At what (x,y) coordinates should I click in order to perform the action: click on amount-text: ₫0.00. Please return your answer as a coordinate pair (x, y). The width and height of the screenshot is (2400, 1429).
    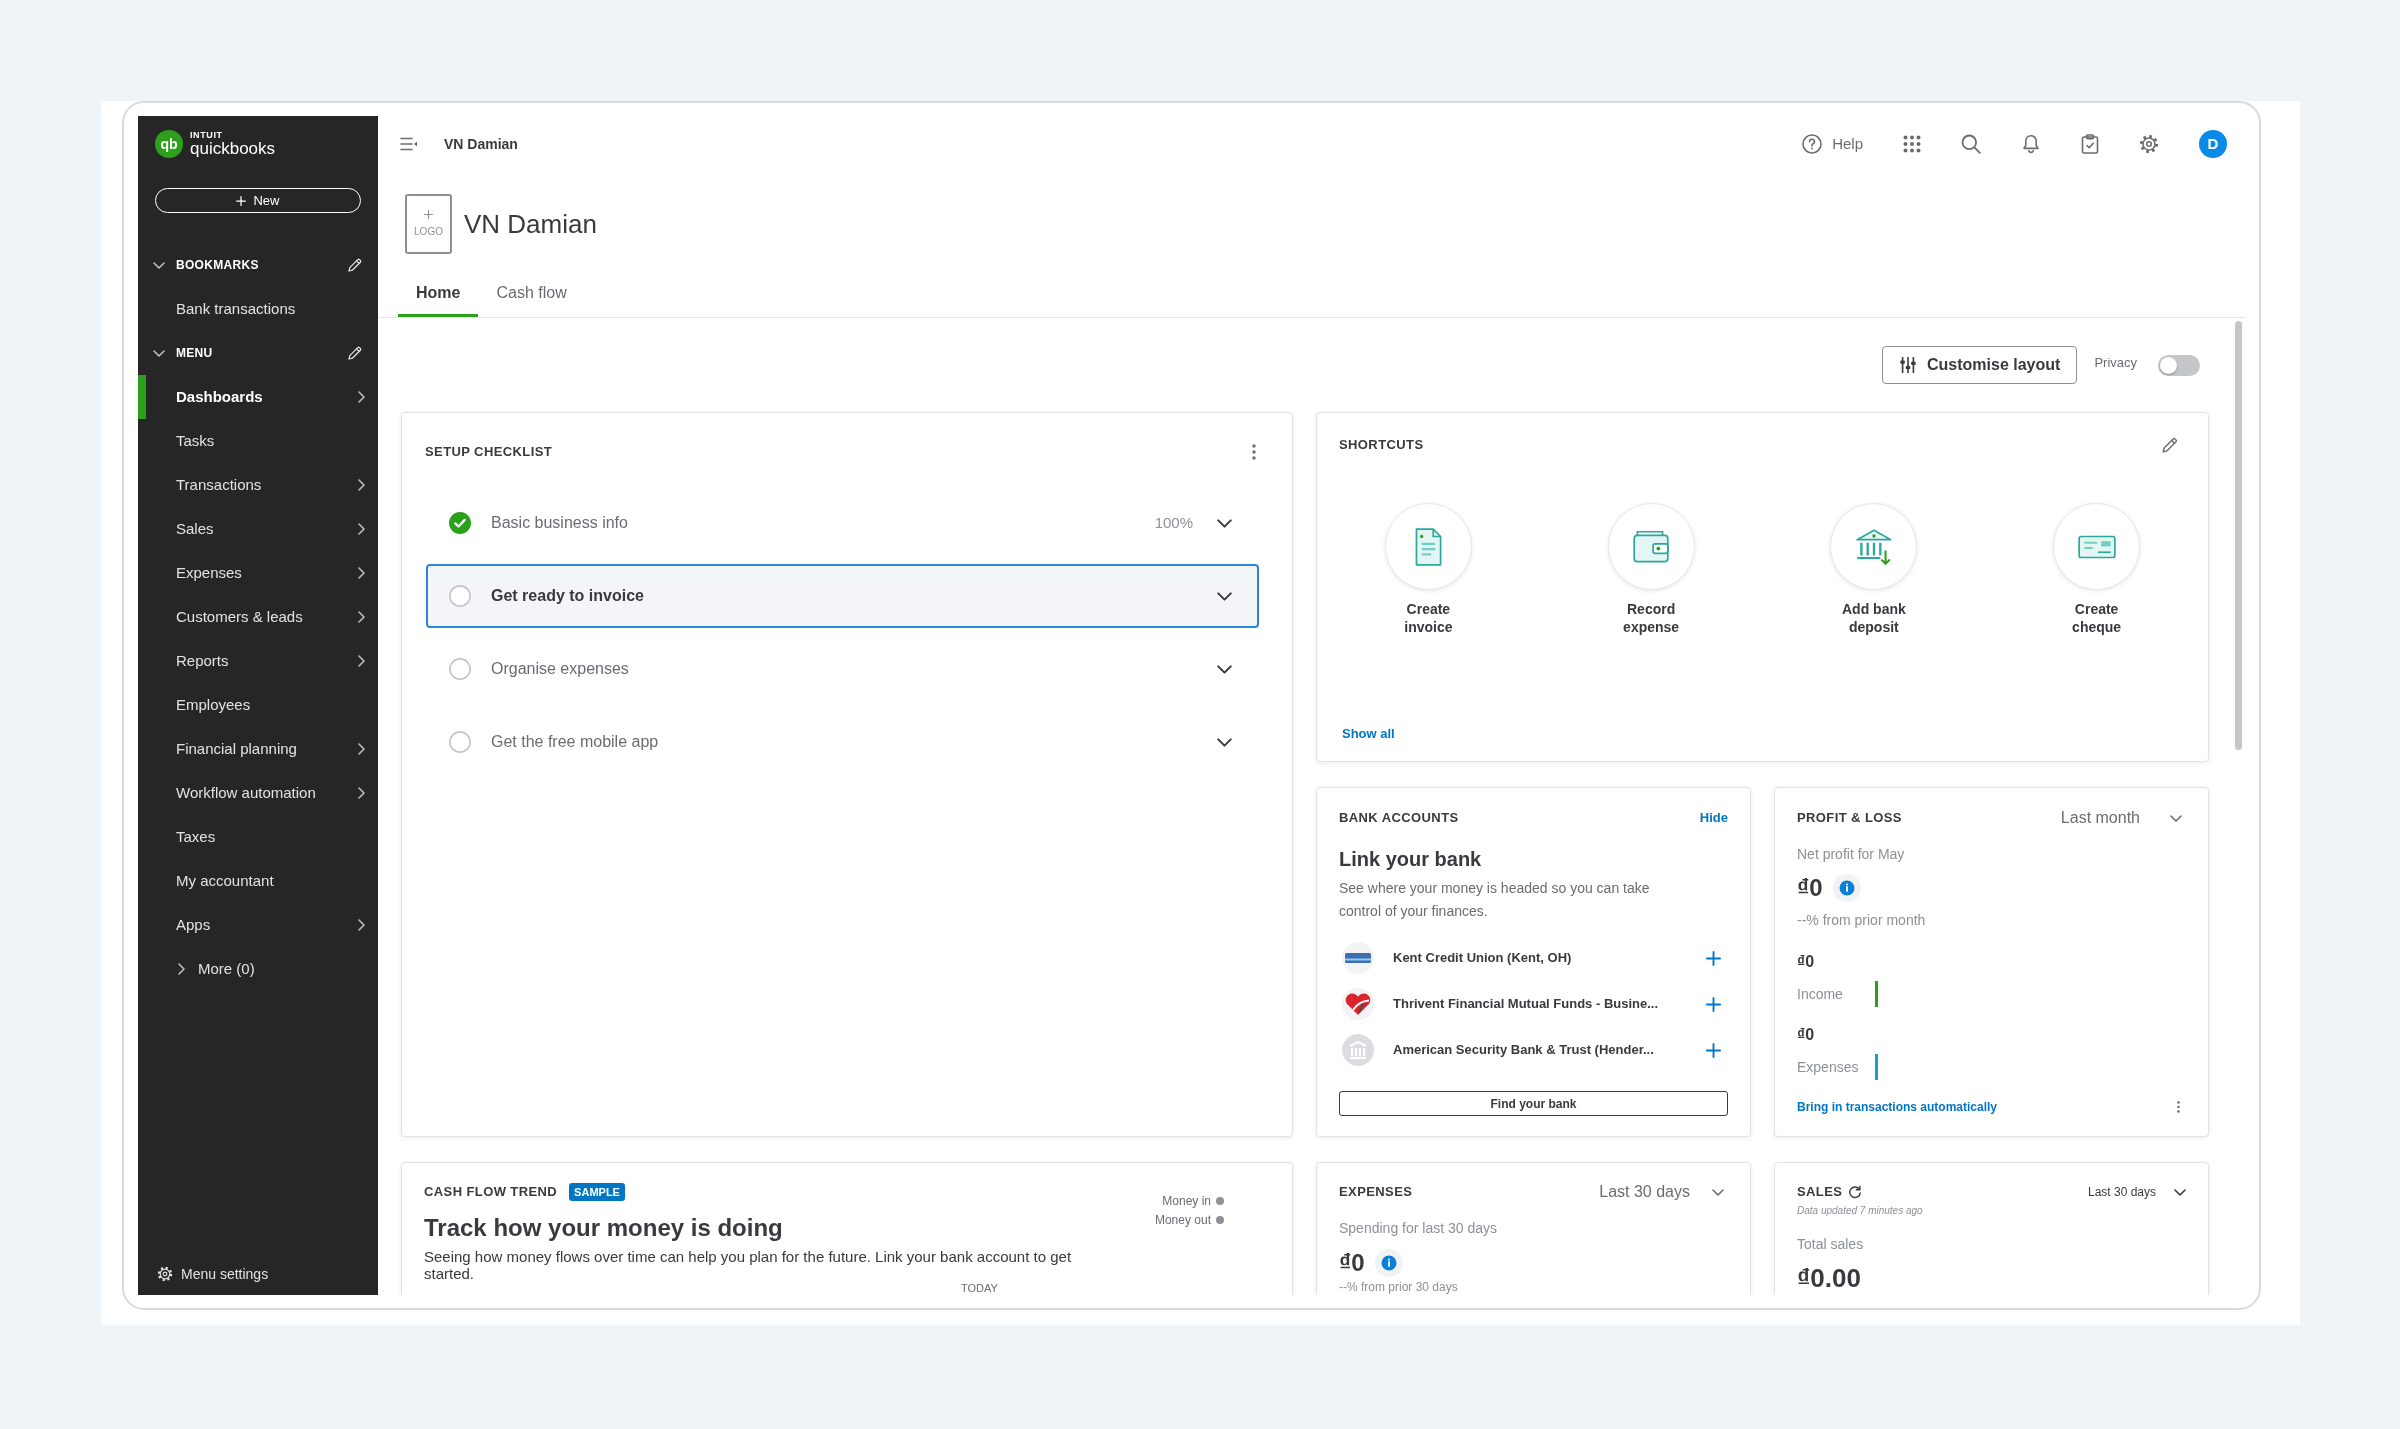
    Looking at the image, I should click on (1829, 1278).